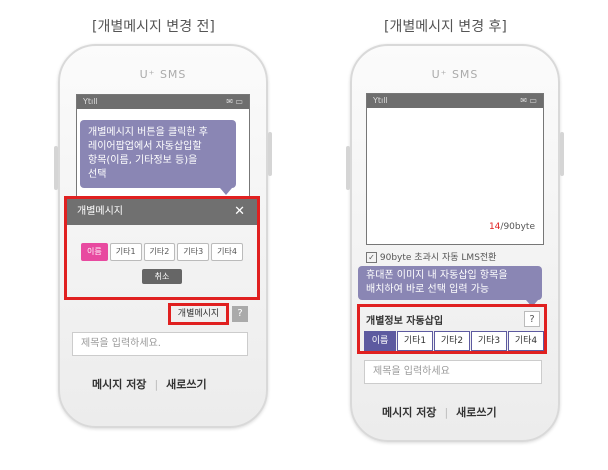 This screenshot has height=470, width=608. Describe the element at coordinates (143, 160) in the screenshot. I see `tooltip-line: 항목(이름, 기타정보 등)을` at that location.